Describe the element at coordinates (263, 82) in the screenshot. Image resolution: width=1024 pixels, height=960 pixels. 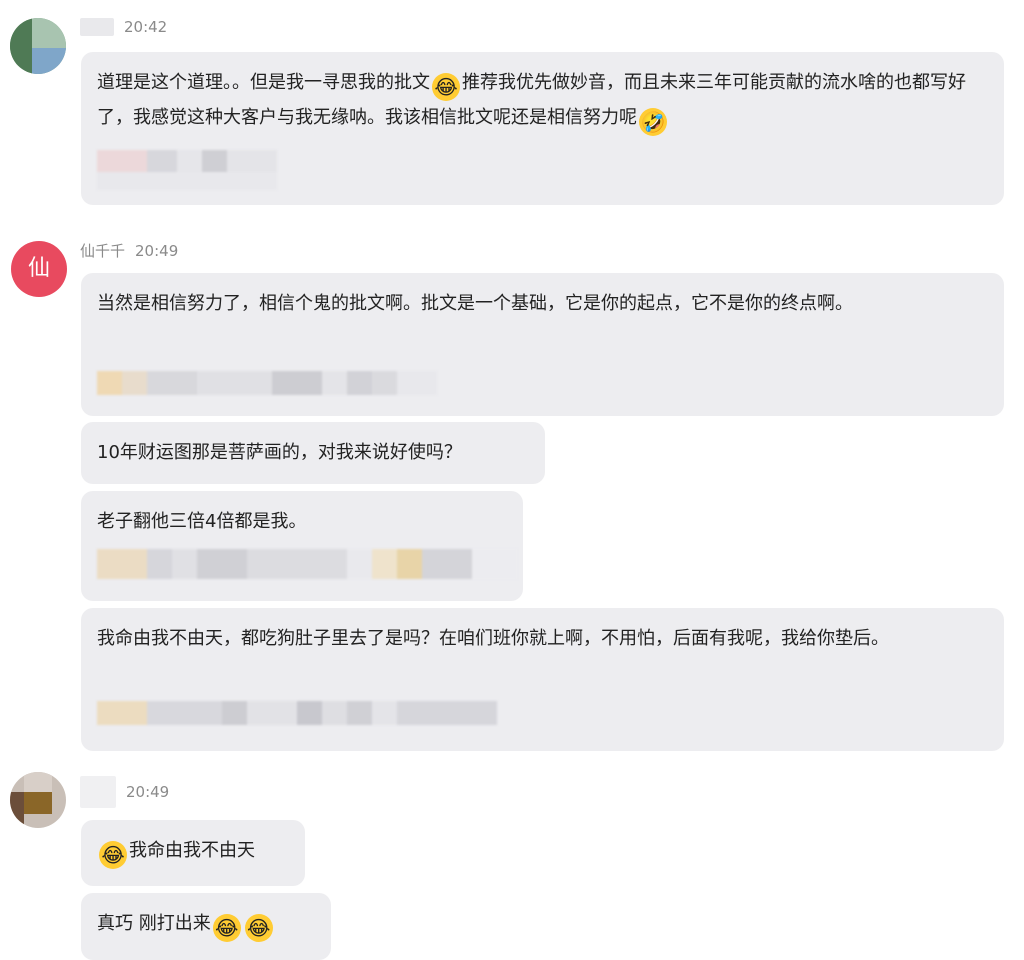
I see `text-segment: 道理是这个道理。。但是我一寻思我的批文` at that location.